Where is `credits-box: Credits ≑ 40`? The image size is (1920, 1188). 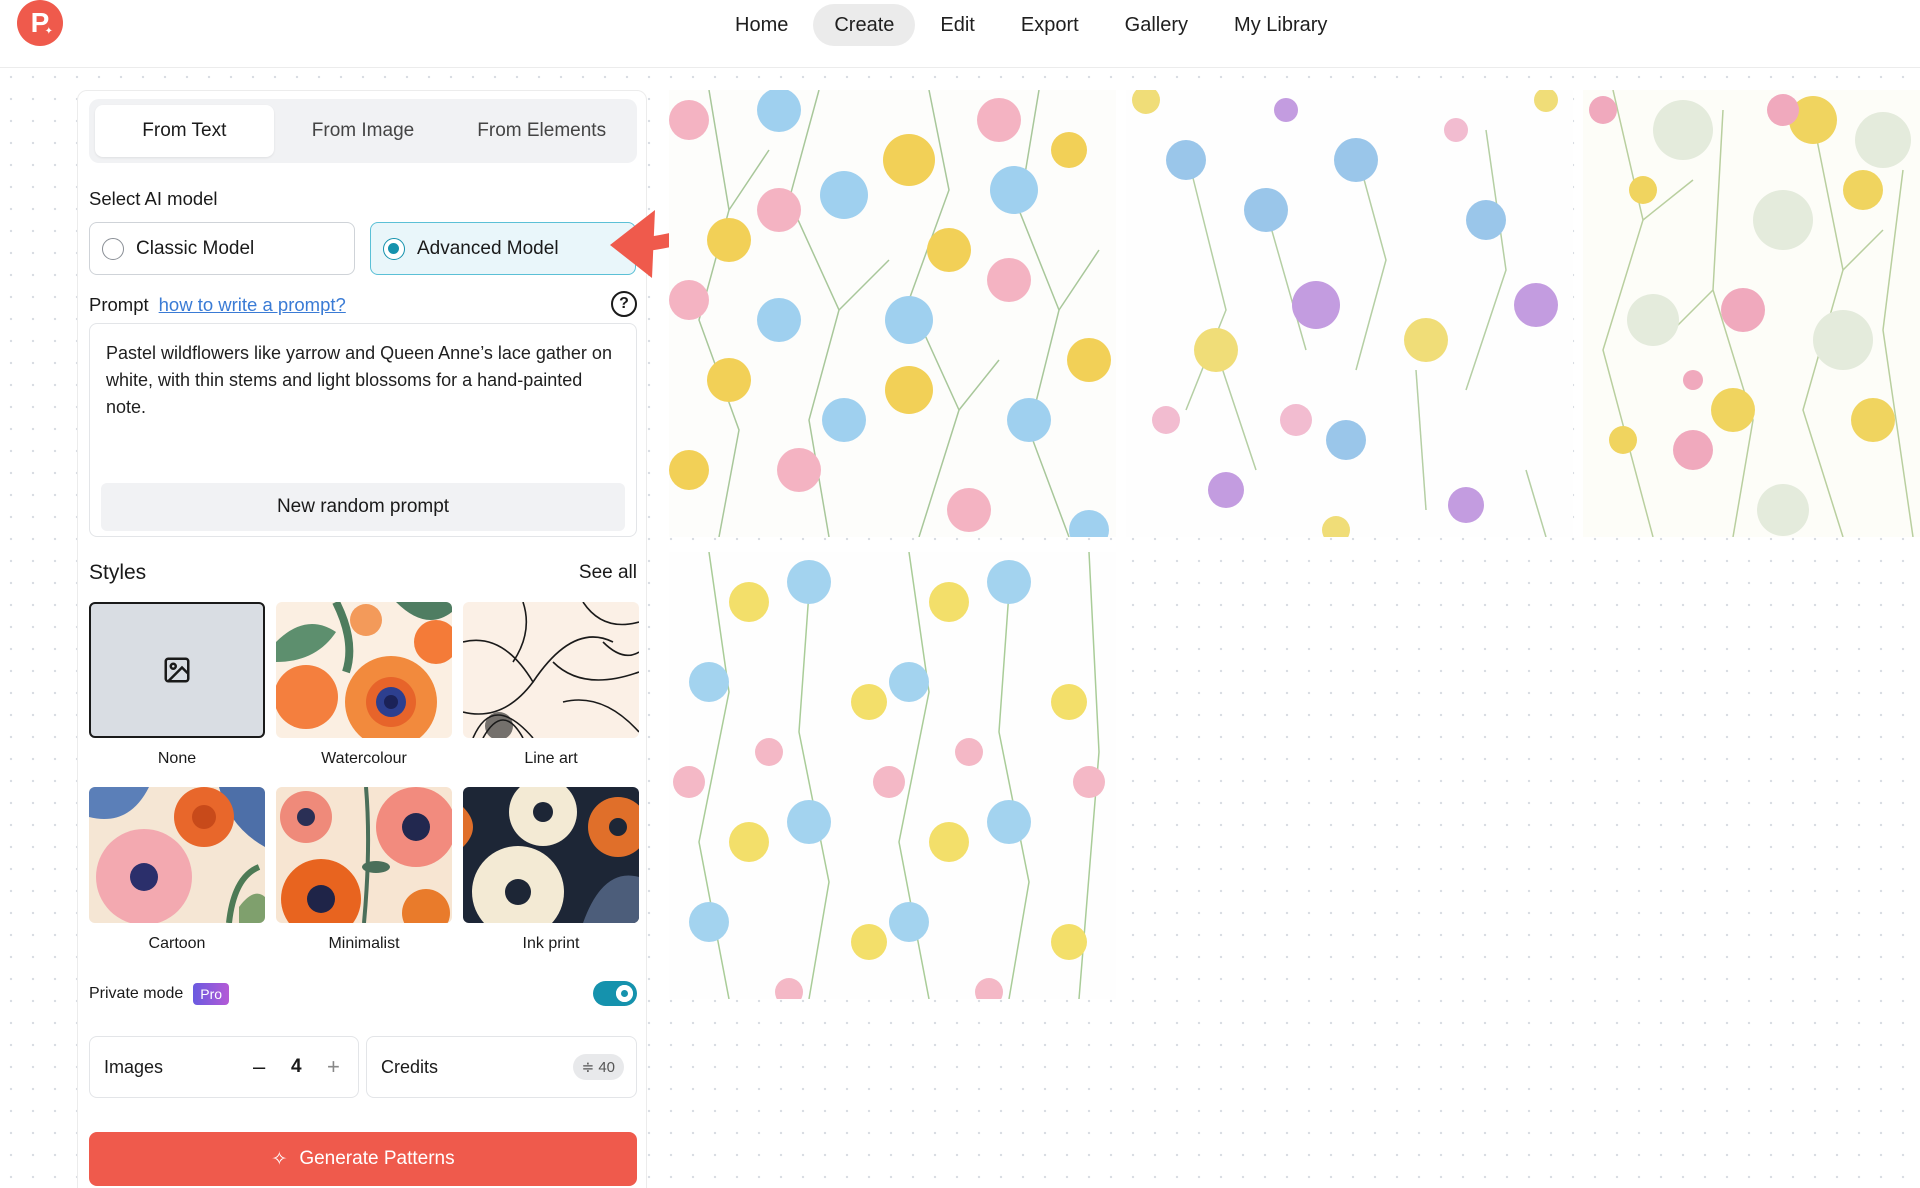 credits-box: Credits ≑ 40 is located at coordinates (501, 1067).